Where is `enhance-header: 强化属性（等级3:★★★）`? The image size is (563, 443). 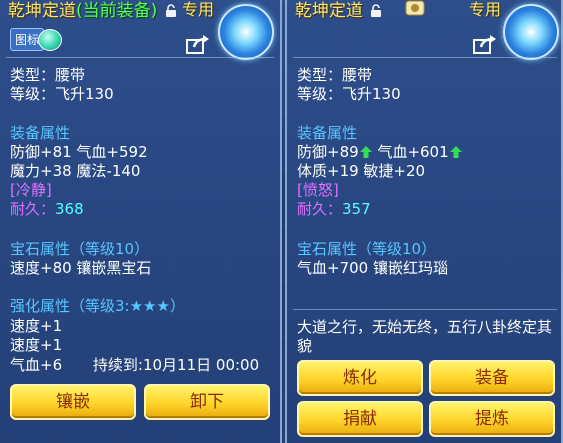 enhance-header: 强化属性（等级3:★★★） is located at coordinates (97, 306).